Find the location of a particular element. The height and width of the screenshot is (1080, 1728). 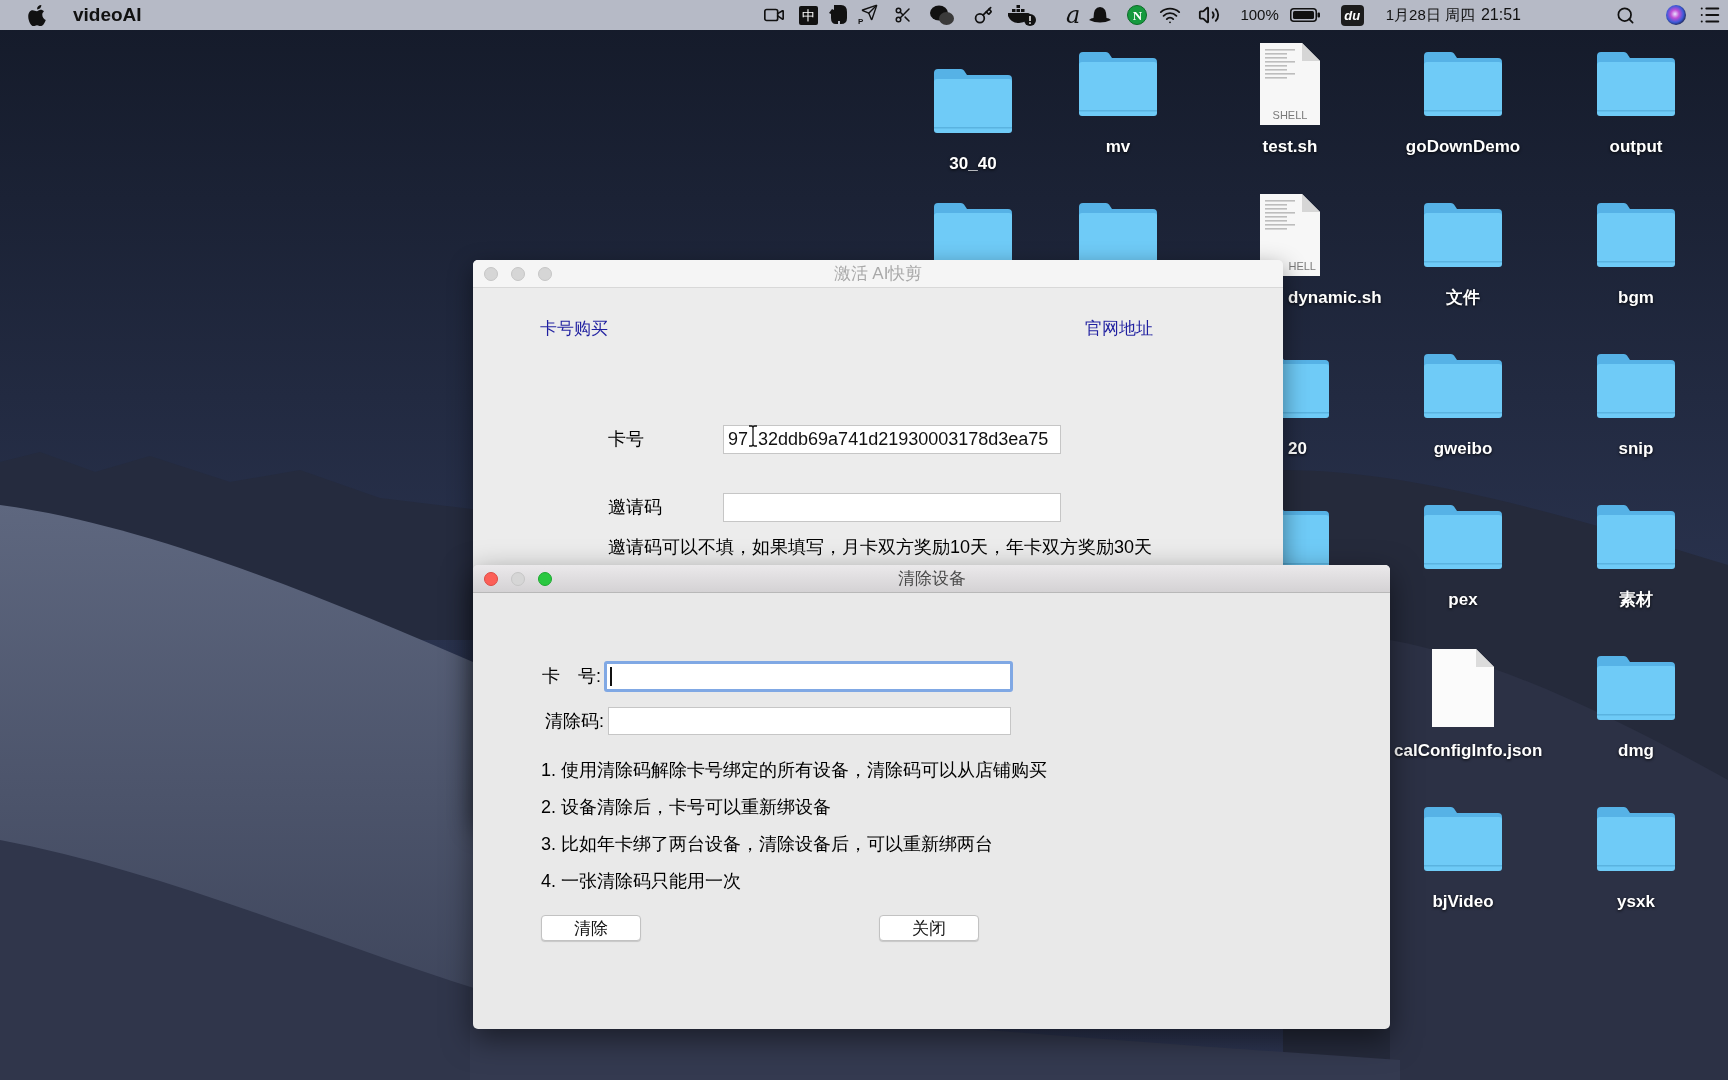

chat-bubbles-icon is located at coordinates (942, 15).